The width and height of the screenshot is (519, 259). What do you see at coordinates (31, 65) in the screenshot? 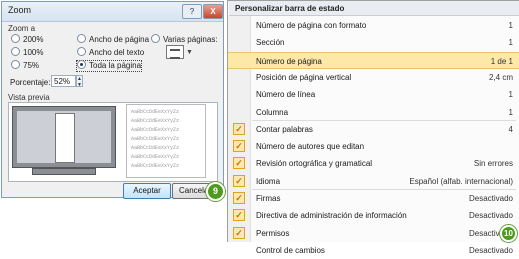
I see `radio-75-label: 75%` at bounding box center [31, 65].